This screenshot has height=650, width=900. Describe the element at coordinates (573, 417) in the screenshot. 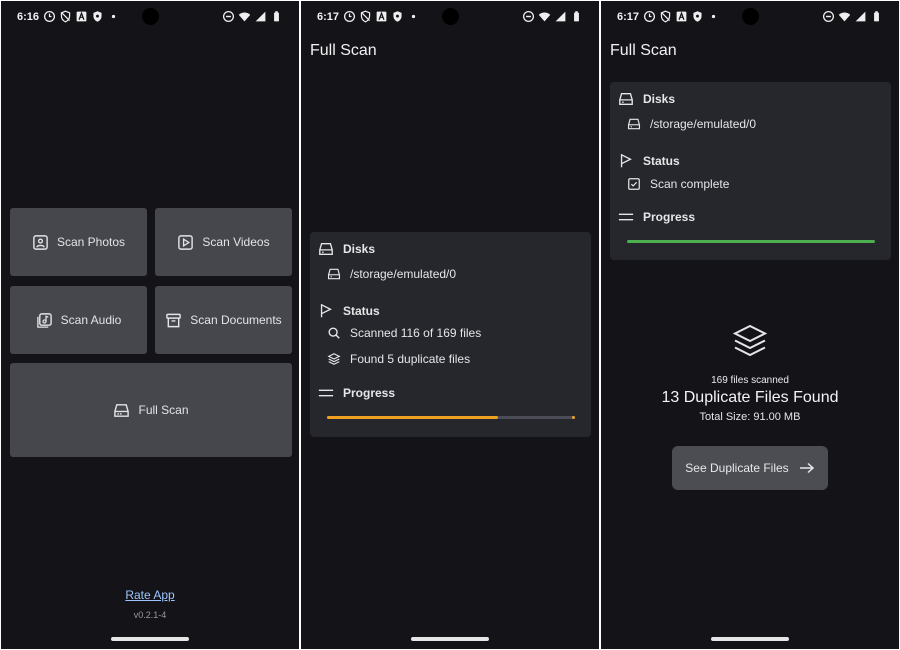

I see `progress-end-dot` at that location.